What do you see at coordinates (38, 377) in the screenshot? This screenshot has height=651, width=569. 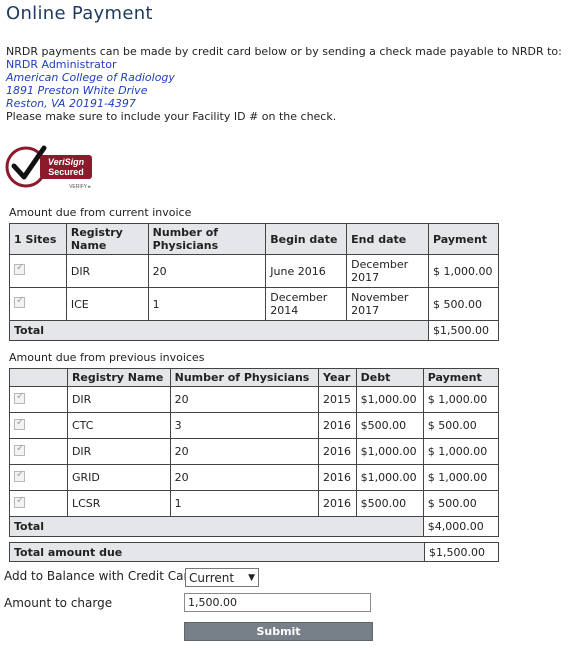 I see `column-header` at bounding box center [38, 377].